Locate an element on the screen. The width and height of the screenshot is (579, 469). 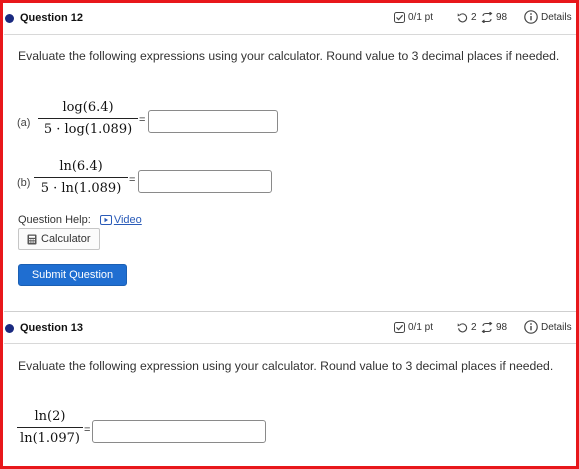
fraction-a: log(6.4) 5 · log(1.089) is located at coordinates (88, 118).